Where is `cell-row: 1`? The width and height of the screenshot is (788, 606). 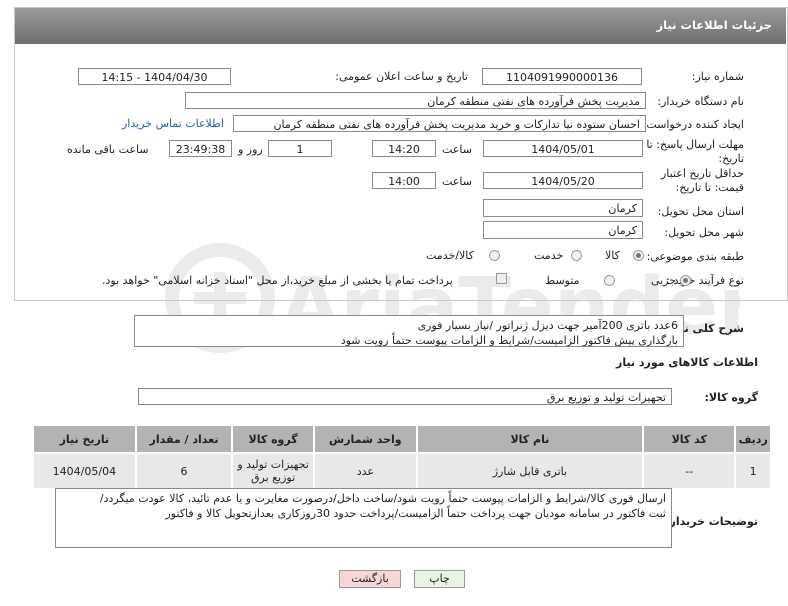 cell-row: 1 is located at coordinates (753, 471).